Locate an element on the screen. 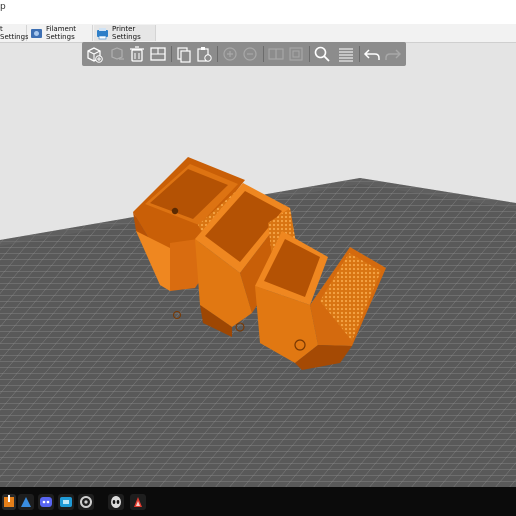 The width and height of the screenshot is (516, 516). title-bar: p is located at coordinates (258, 12).